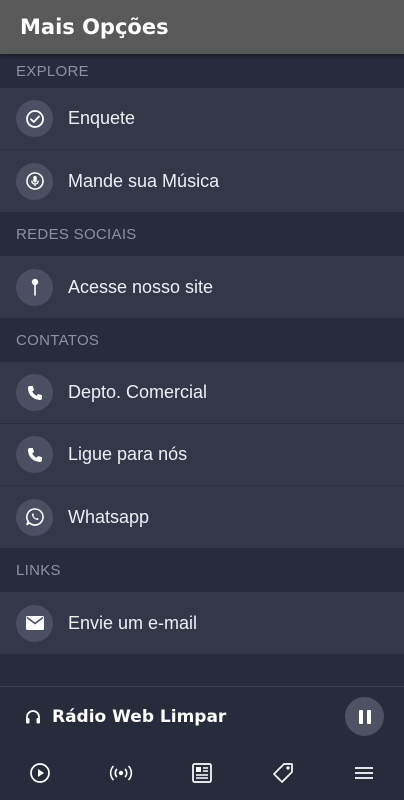  I want to click on menu-item-label: Enquete, so click(102, 118).